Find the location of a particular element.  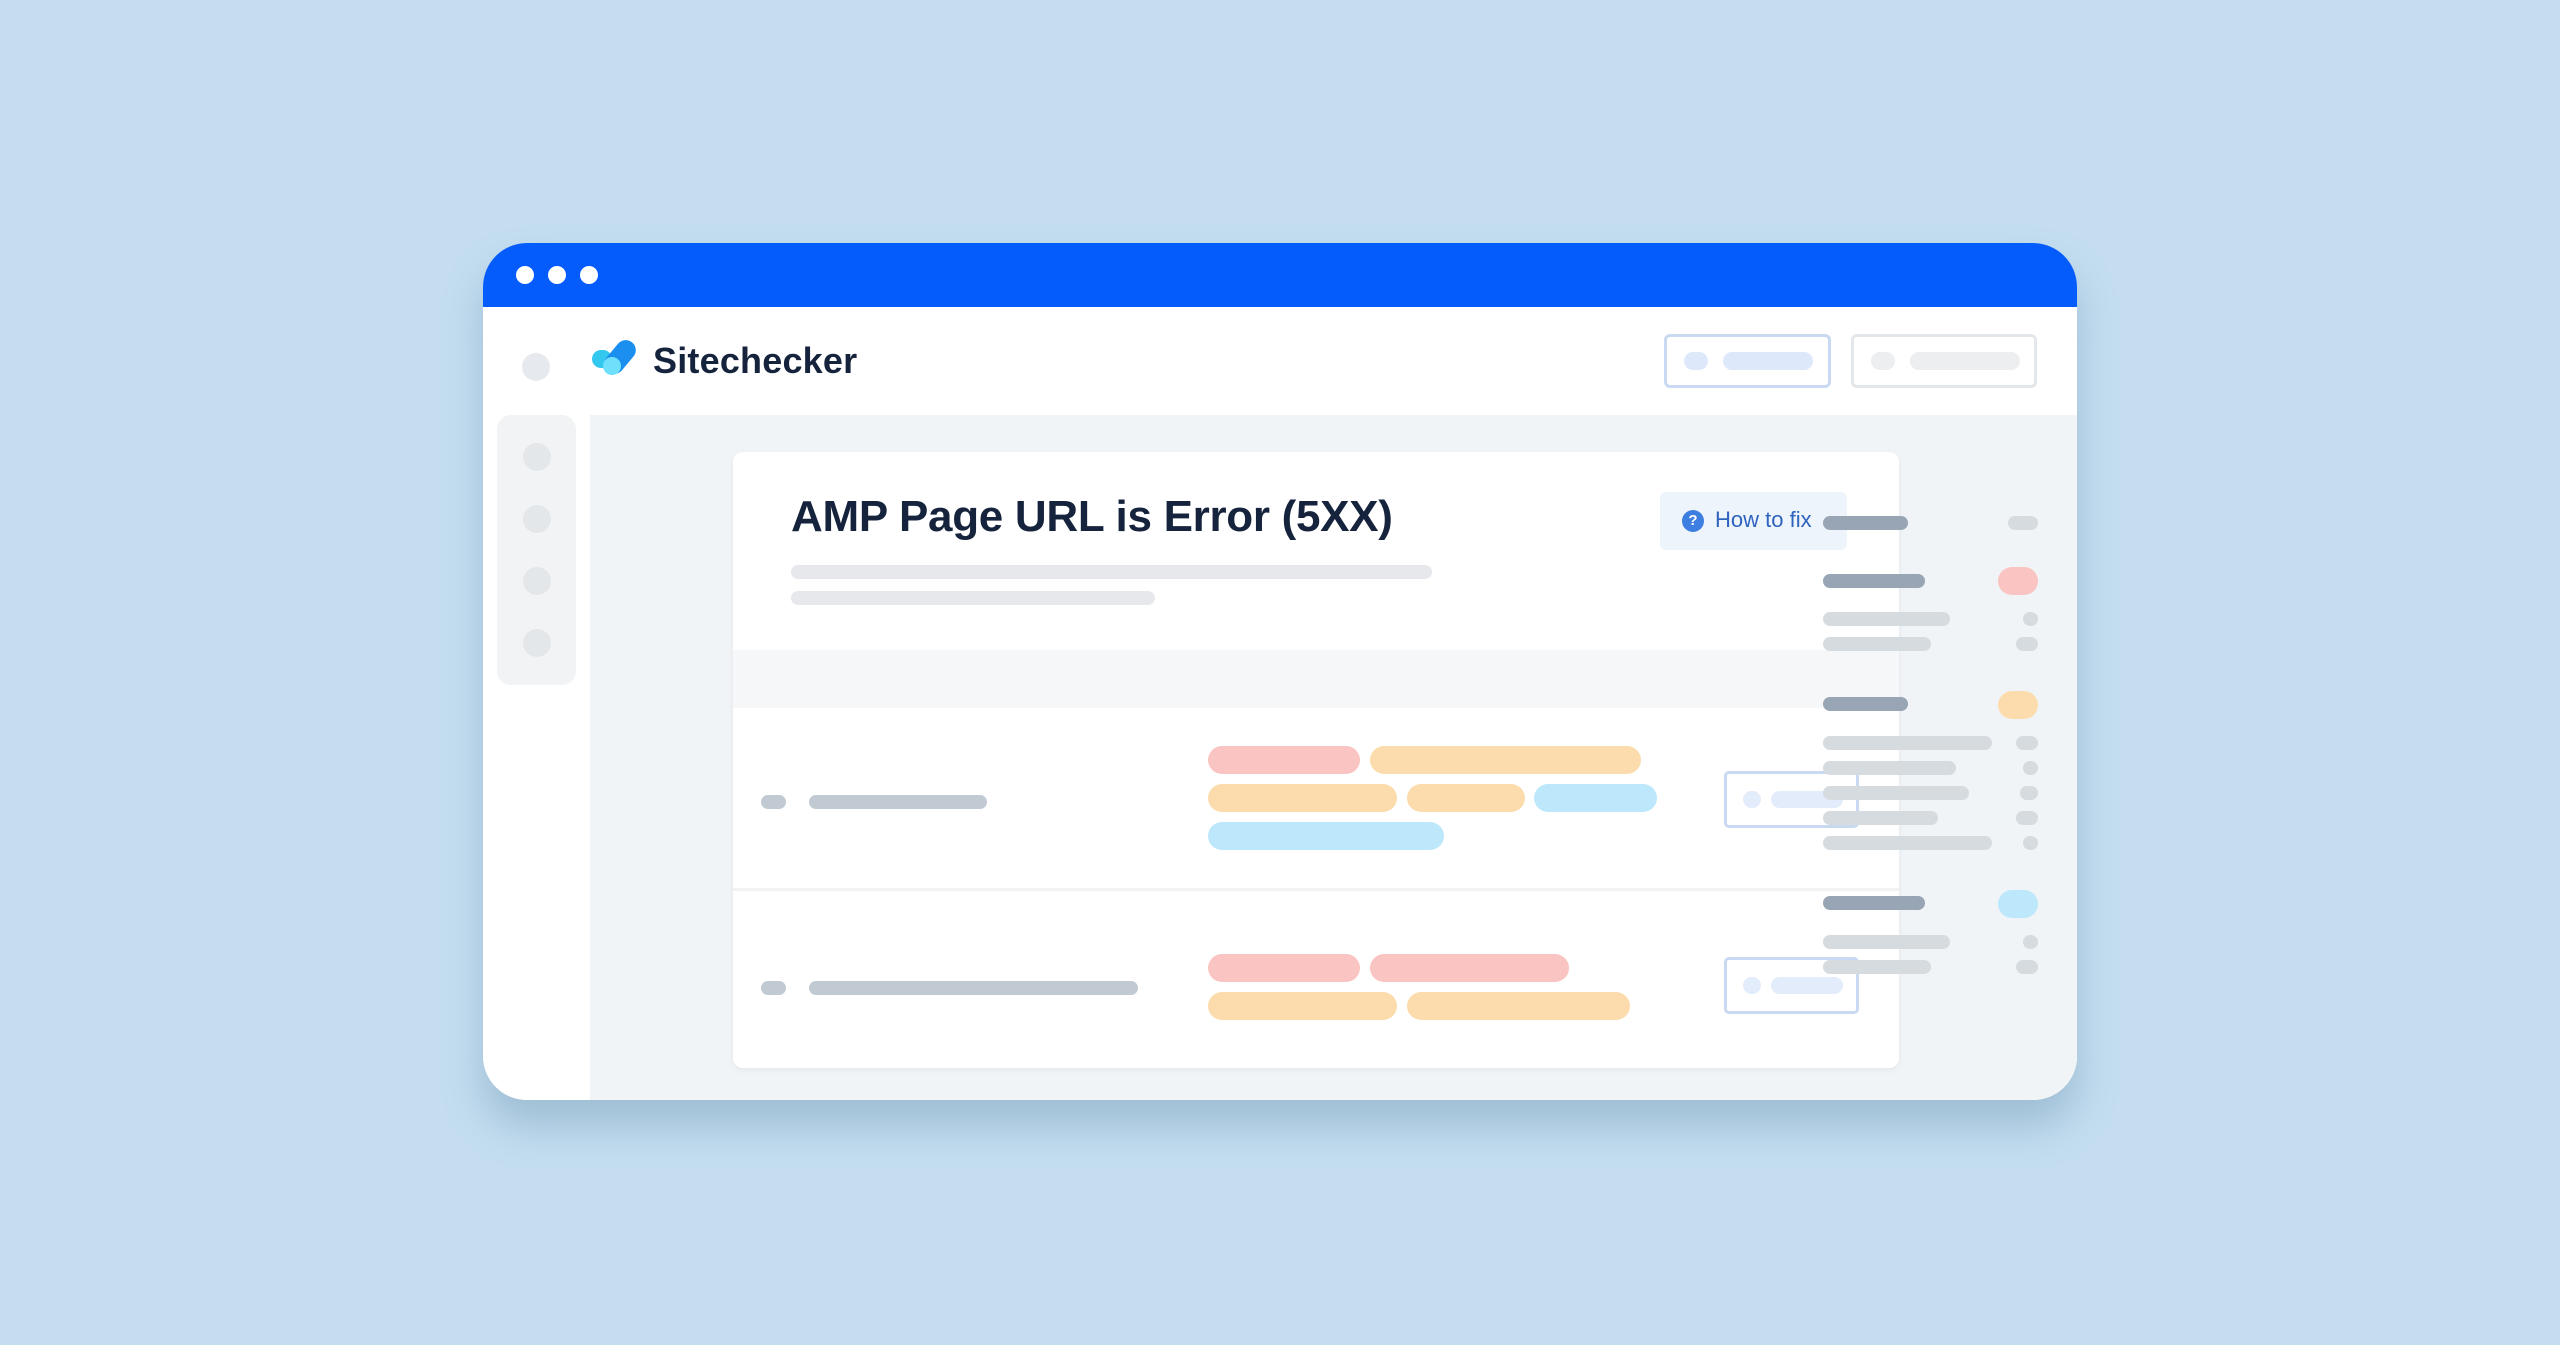

error-count-badge is located at coordinates (2018, 581).